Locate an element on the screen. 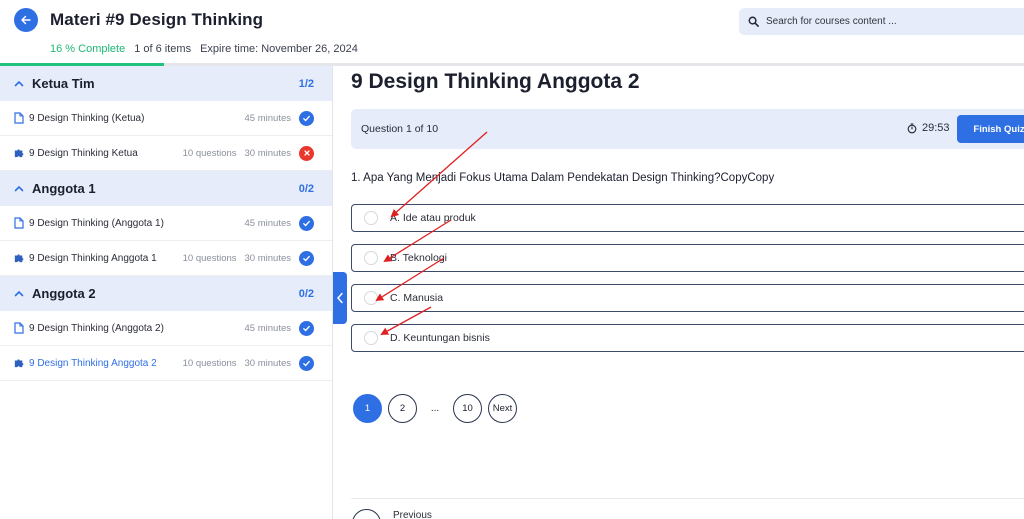 This screenshot has width=1024, height=519. search-box is located at coordinates (881, 21).